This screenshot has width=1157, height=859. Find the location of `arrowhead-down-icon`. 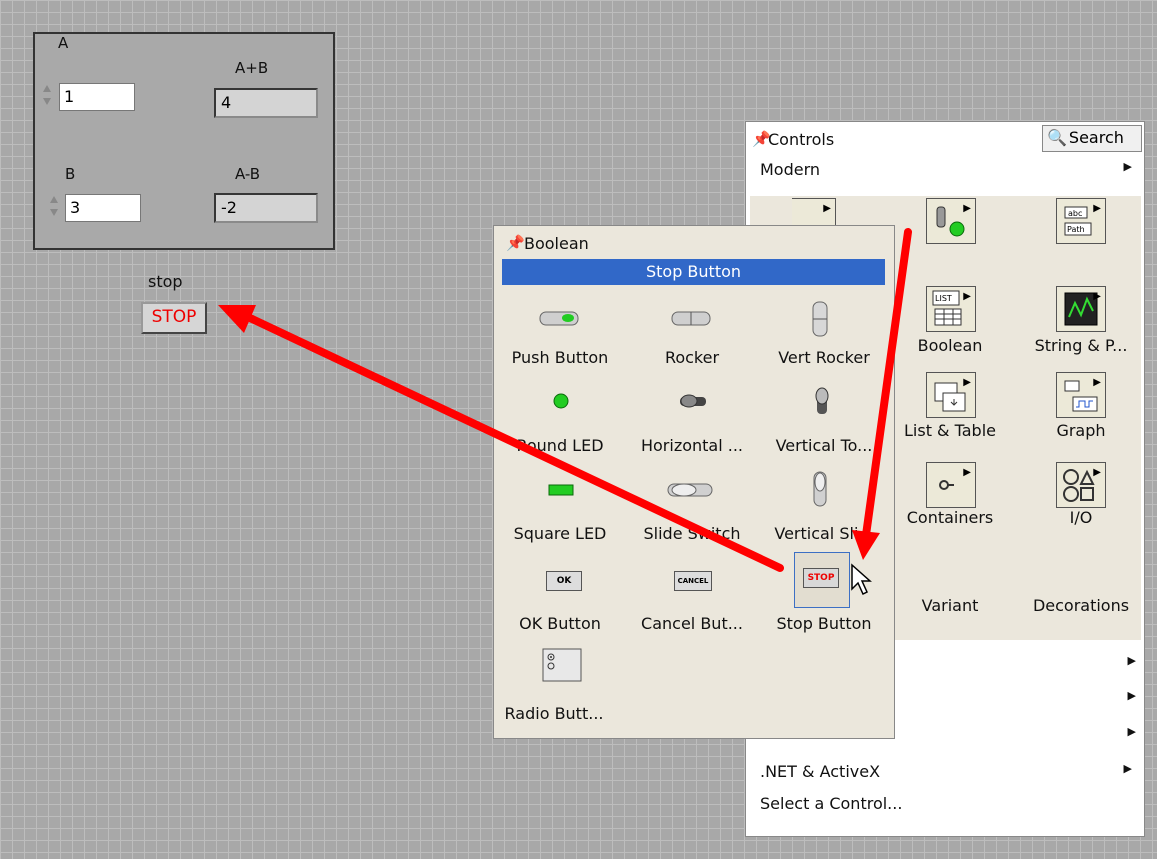

arrowhead-down-icon is located at coordinates (866, 545).